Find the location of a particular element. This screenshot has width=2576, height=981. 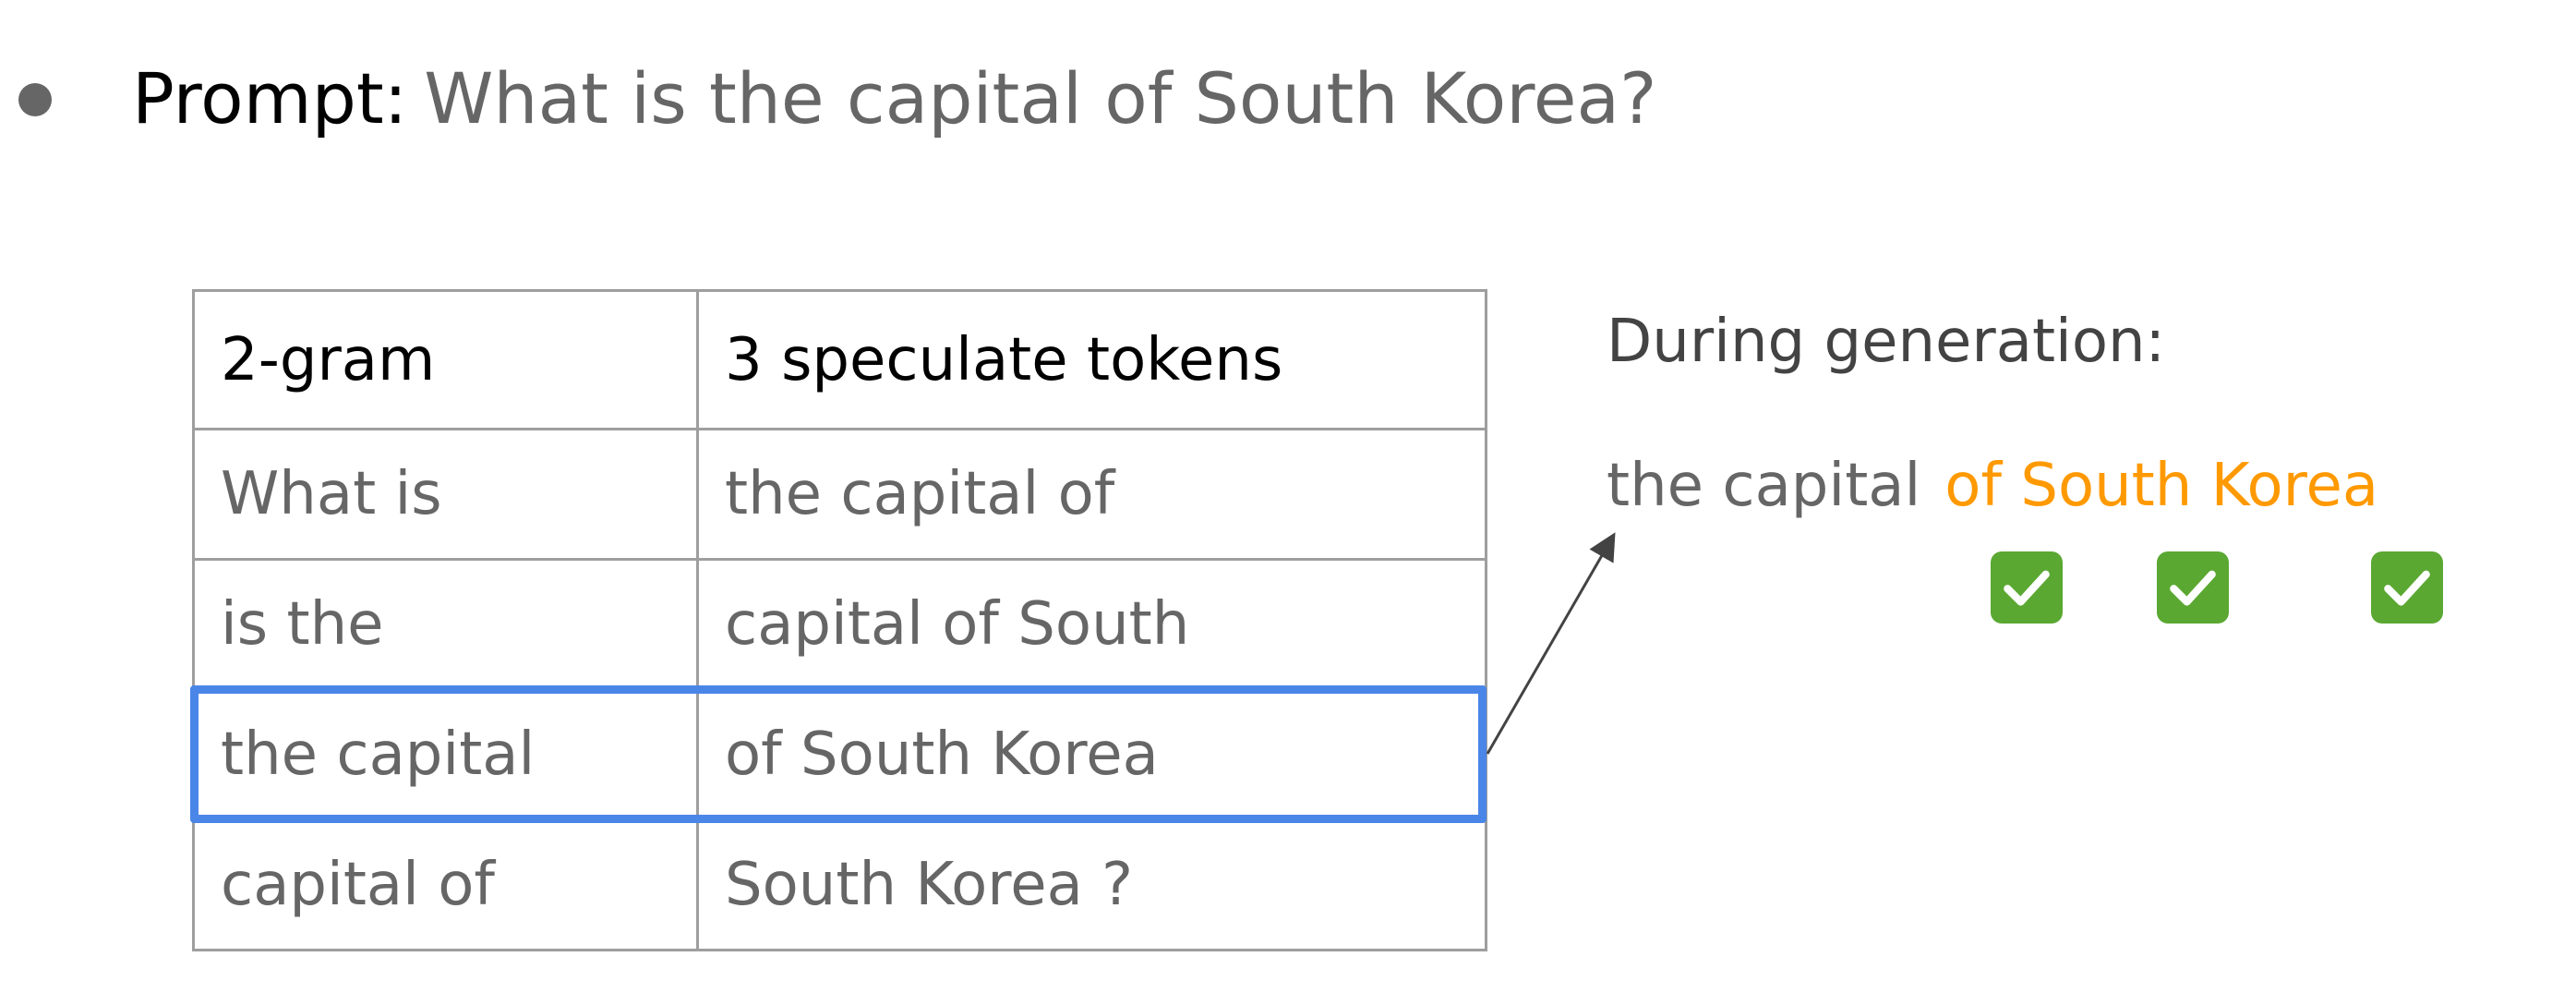

ngram-cell: What is is located at coordinates (445, 494).